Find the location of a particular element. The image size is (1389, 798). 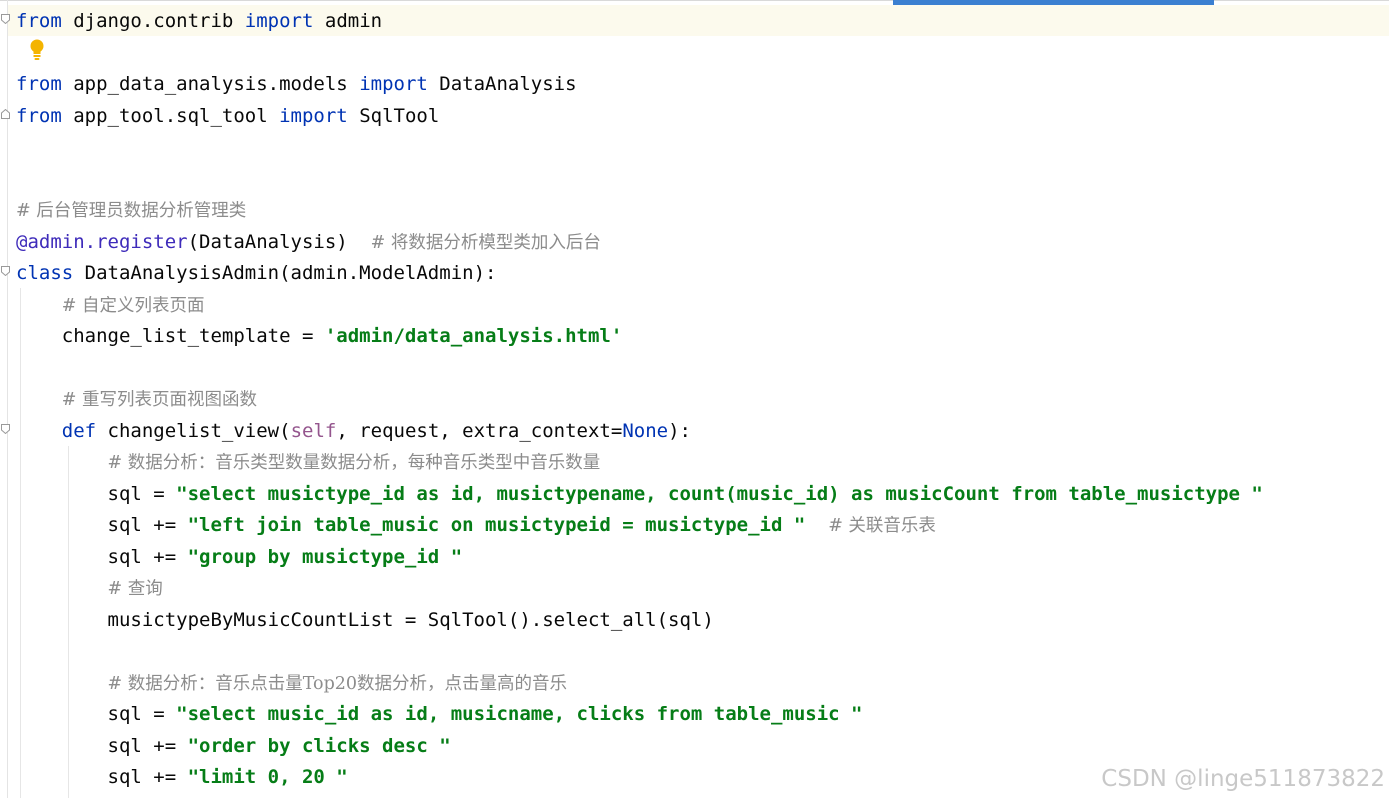

token-str: 'admin/data_analysis.html' is located at coordinates (473, 336).